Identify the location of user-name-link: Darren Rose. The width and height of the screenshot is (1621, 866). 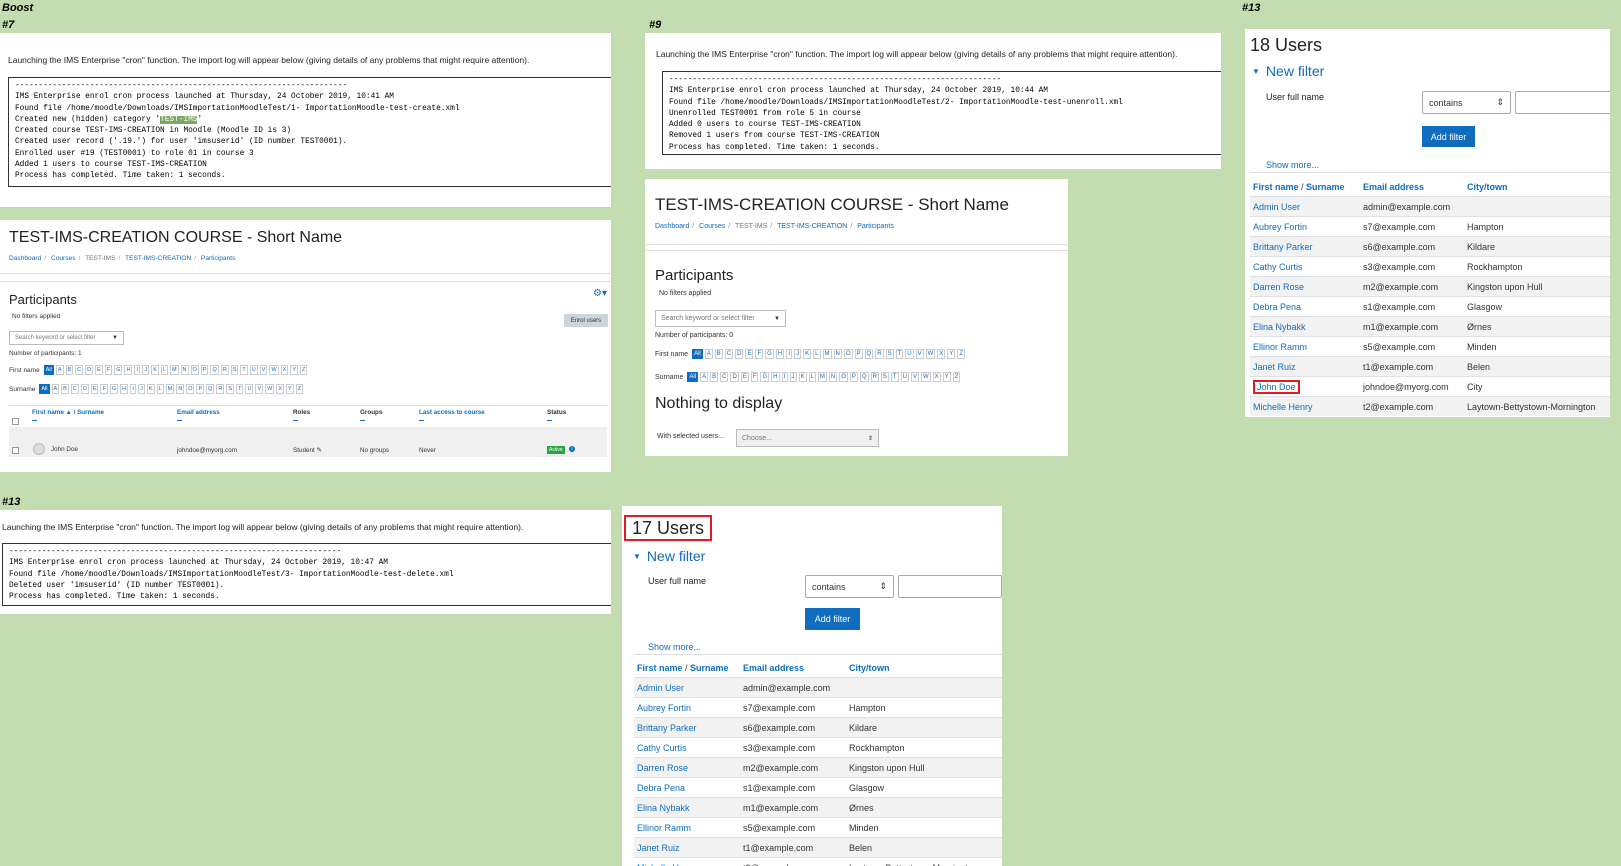
(1305, 286).